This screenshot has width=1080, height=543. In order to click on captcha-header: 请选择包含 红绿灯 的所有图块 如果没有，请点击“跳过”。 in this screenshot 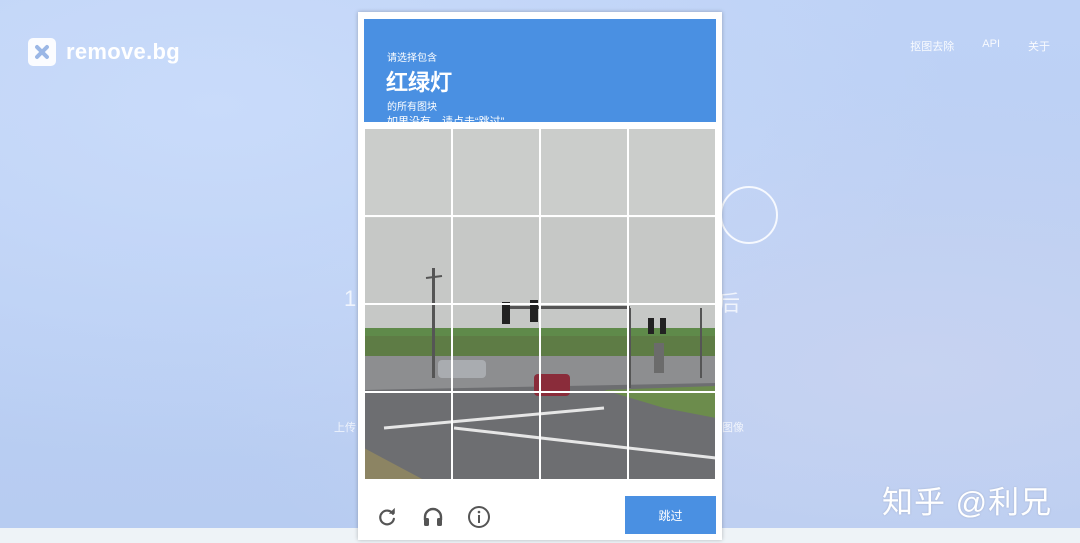, I will do `click(540, 73)`.